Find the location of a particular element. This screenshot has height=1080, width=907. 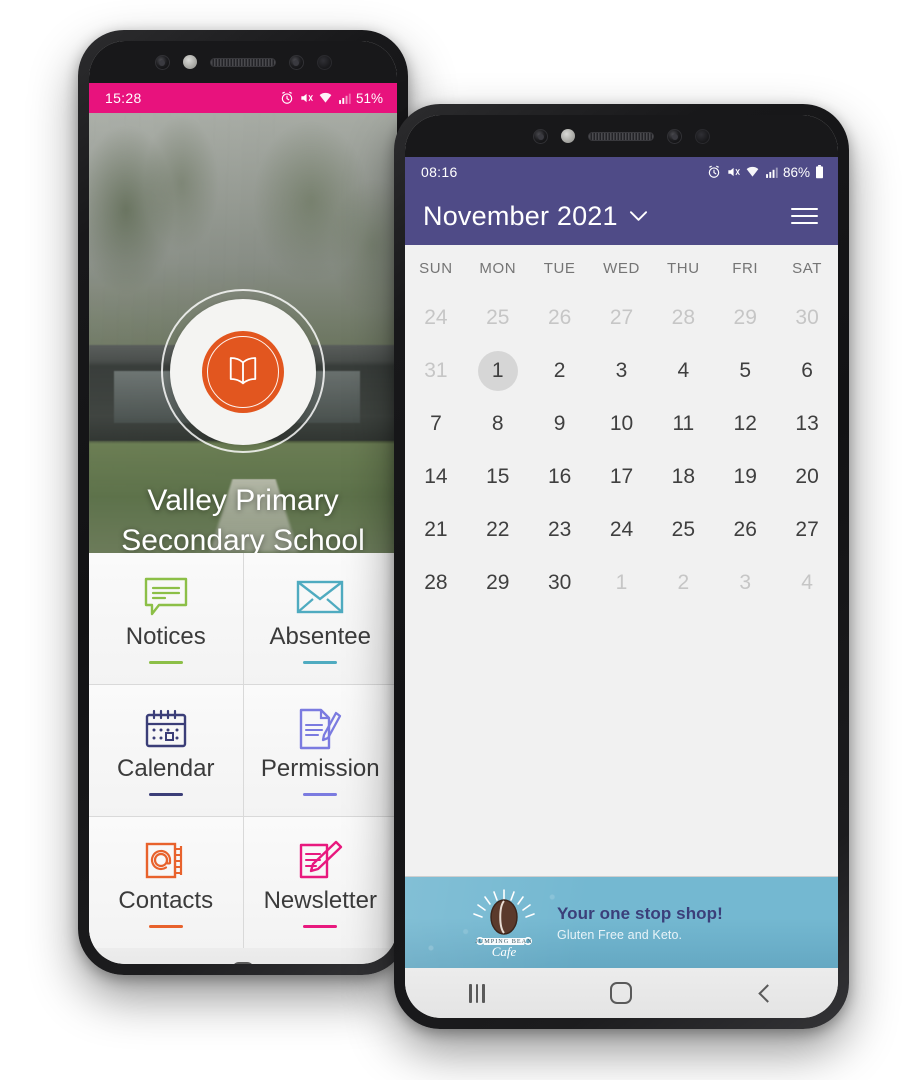

calendar-day-5: 5 is located at coordinates (745, 370).